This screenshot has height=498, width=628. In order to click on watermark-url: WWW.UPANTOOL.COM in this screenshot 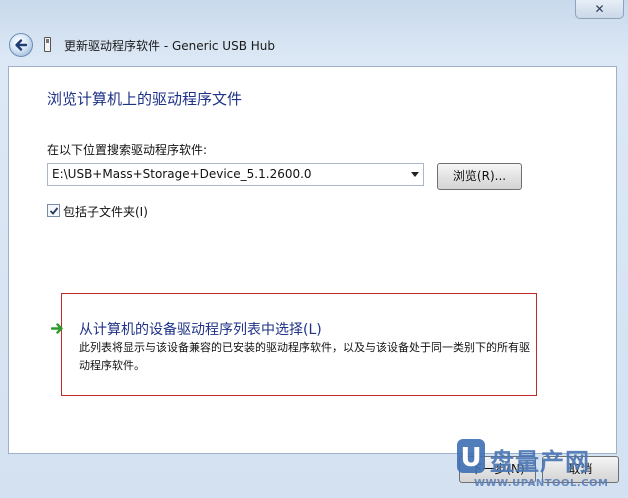, I will do `click(541, 483)`.